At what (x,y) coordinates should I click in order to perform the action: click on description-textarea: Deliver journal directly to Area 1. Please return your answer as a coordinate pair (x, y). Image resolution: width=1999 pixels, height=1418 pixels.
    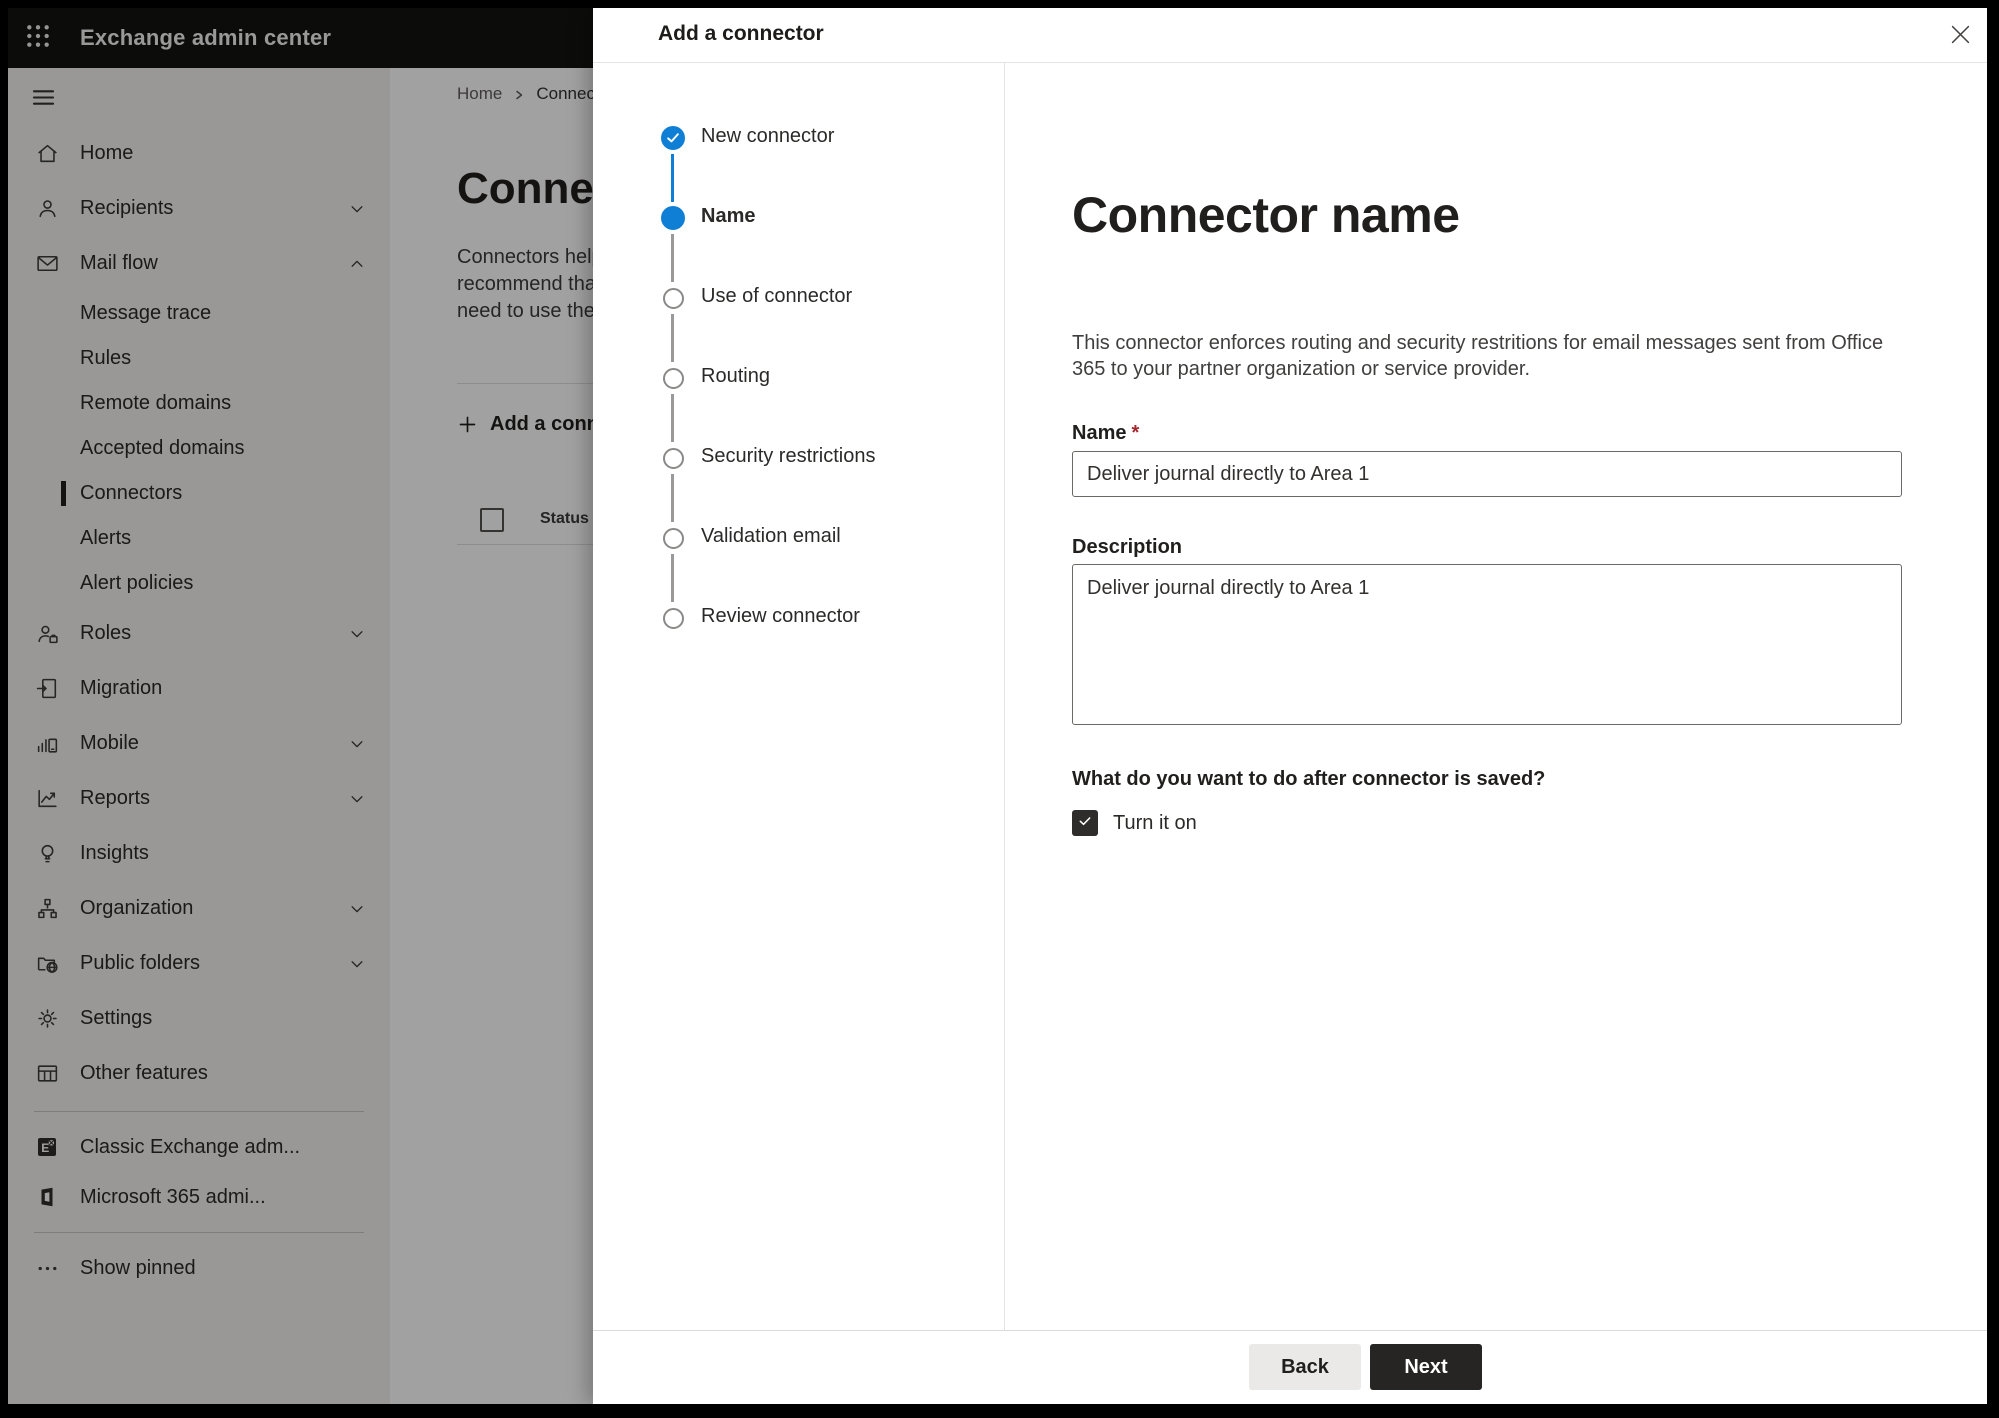
    Looking at the image, I should click on (1487, 644).